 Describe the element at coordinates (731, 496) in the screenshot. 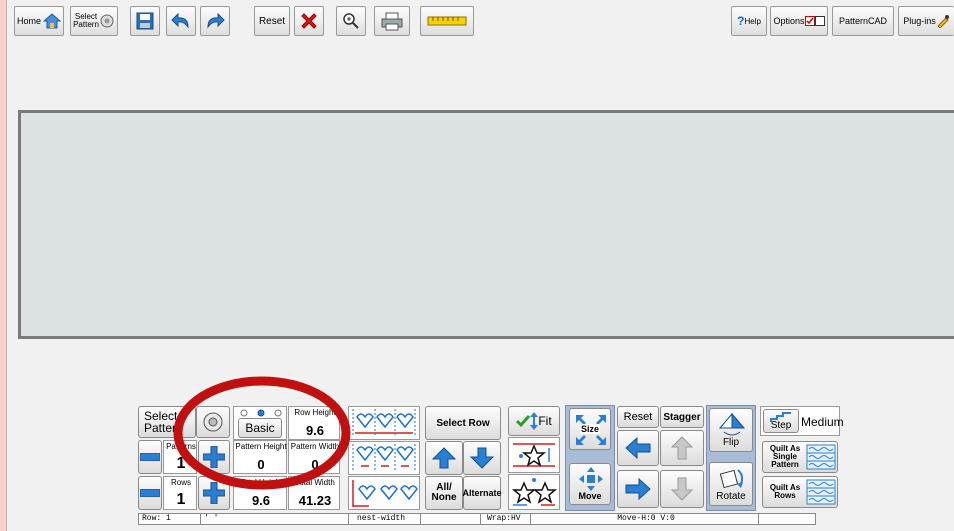

I see `rotate-label: Rotate` at that location.